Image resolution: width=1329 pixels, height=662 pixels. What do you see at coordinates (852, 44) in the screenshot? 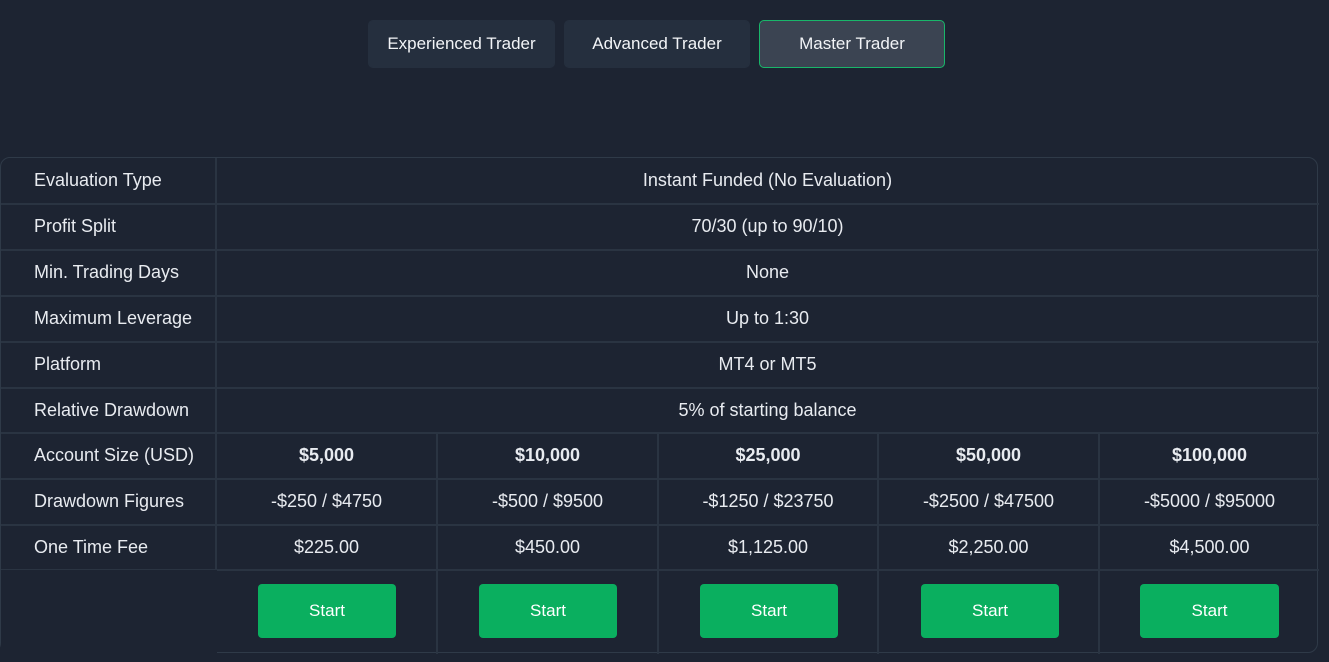
I see `tab-master-trader: Master Trader` at bounding box center [852, 44].